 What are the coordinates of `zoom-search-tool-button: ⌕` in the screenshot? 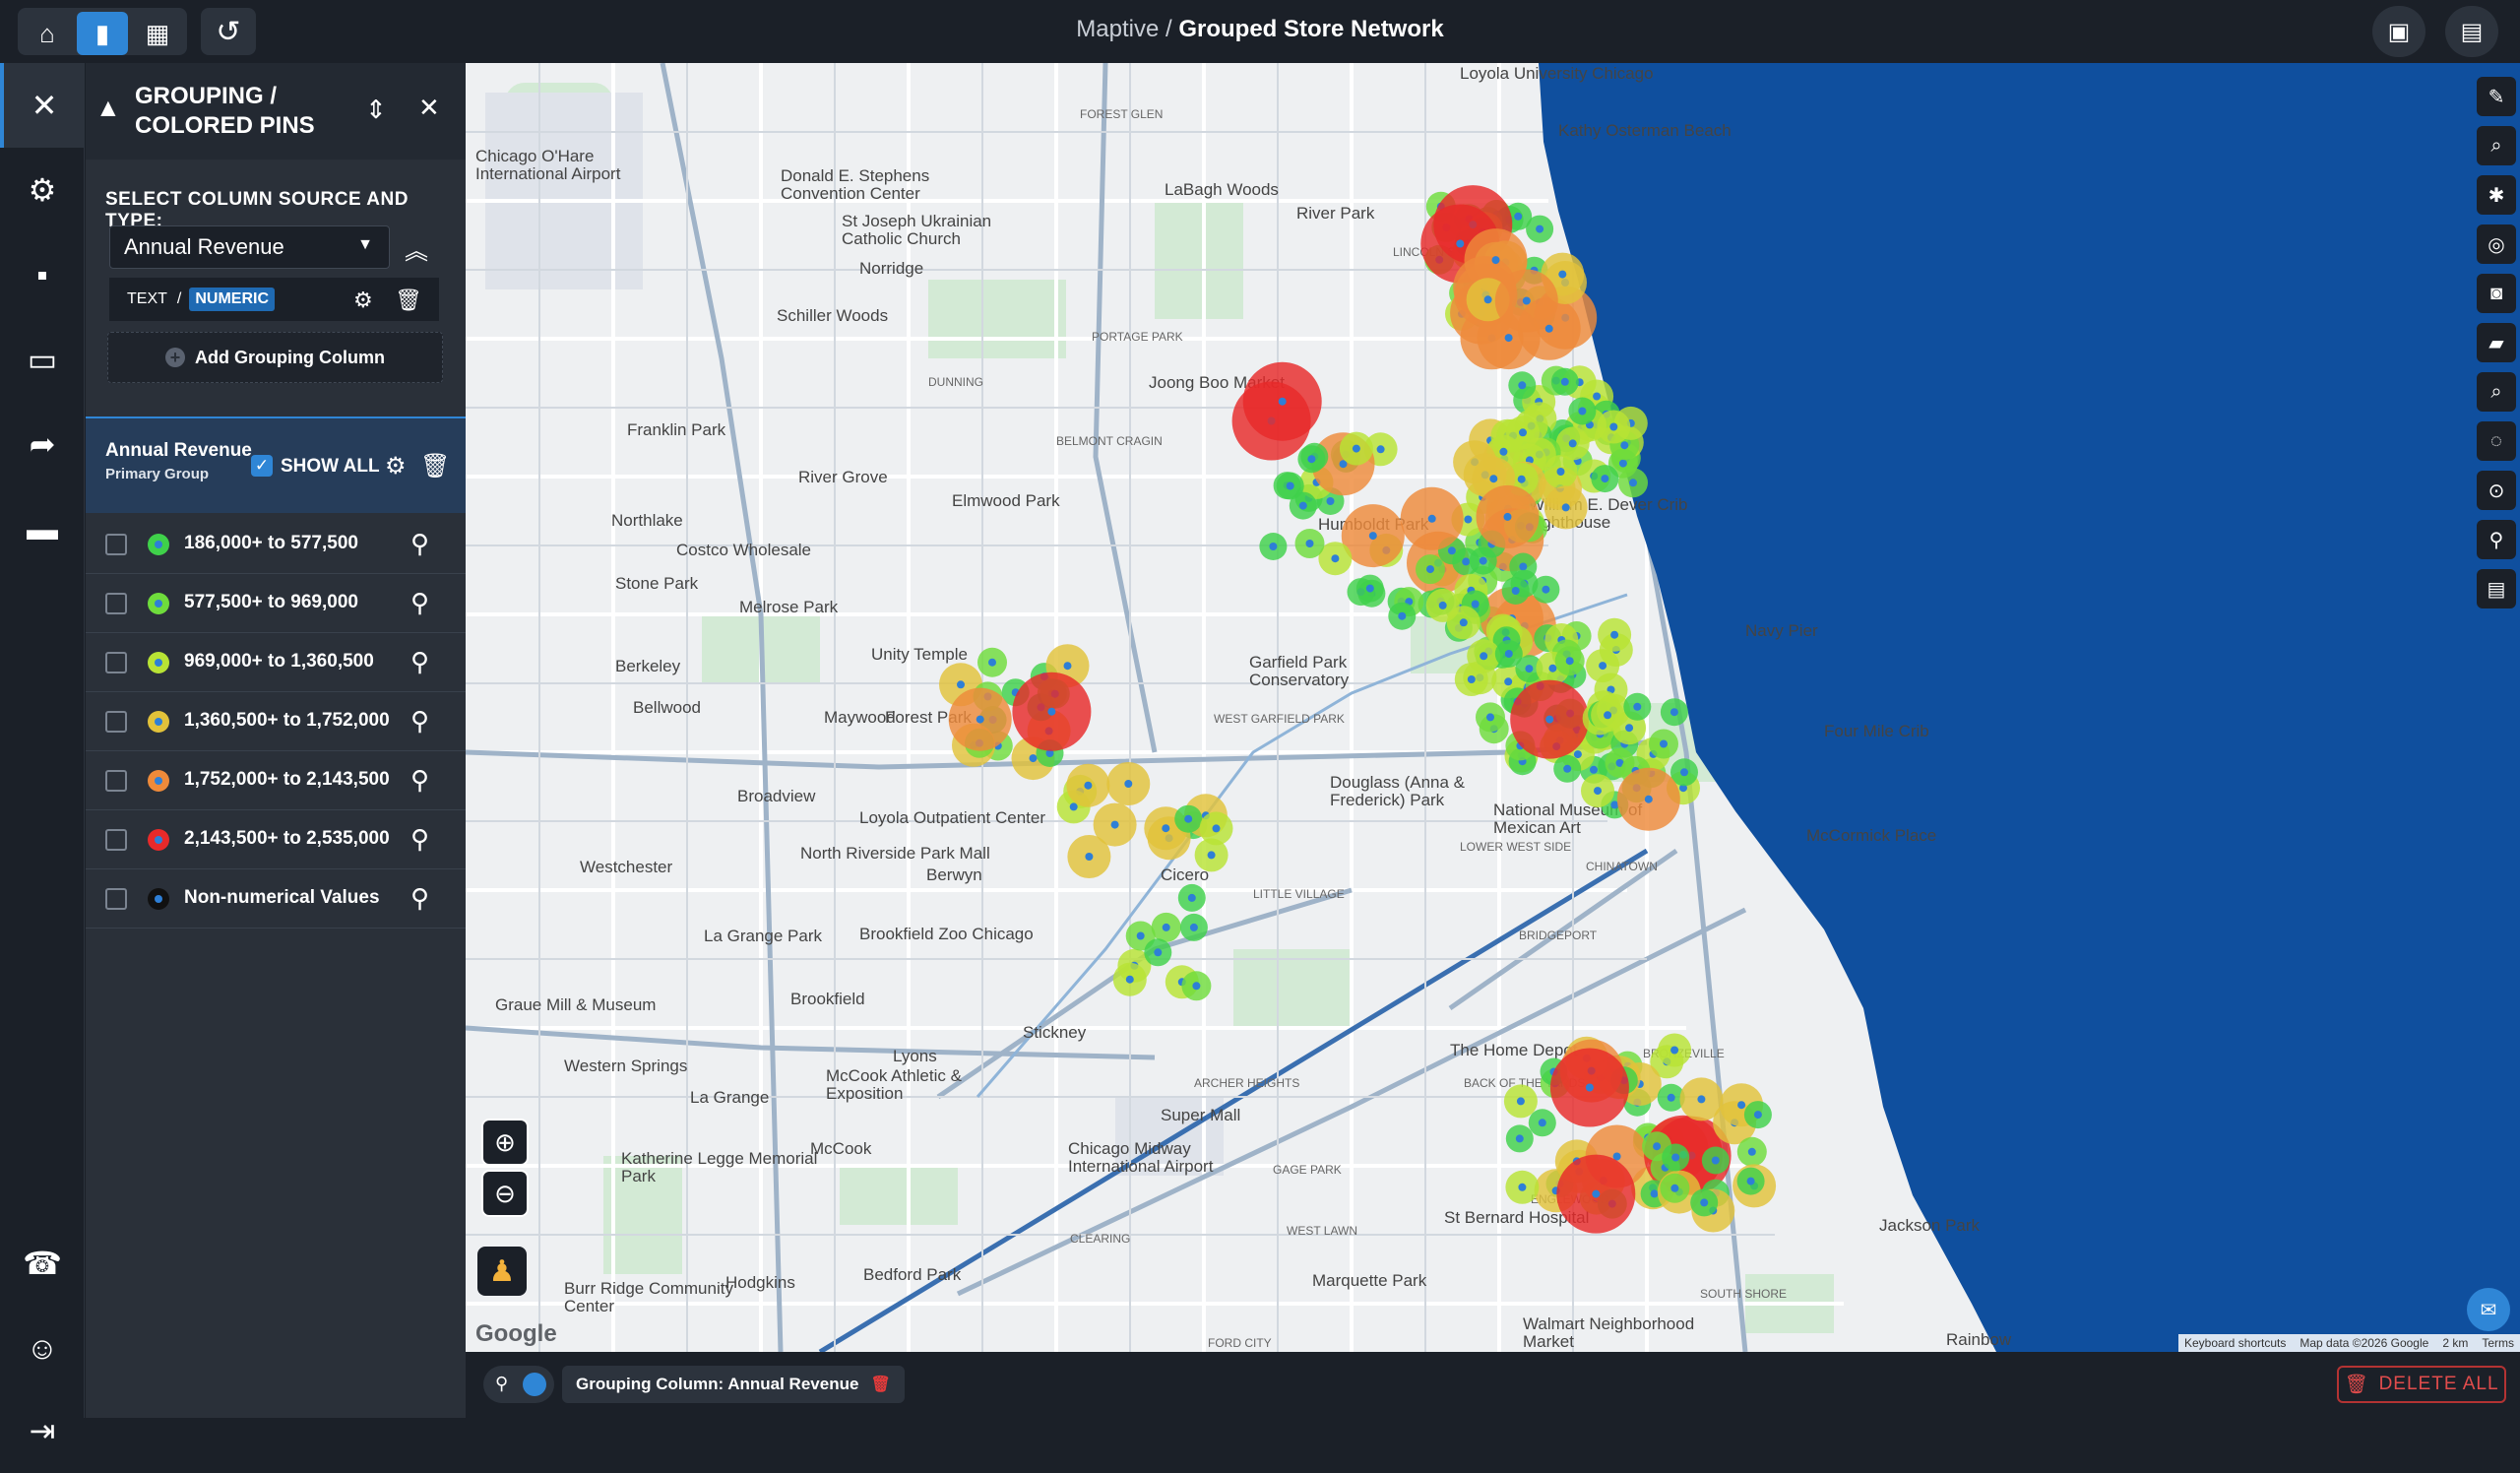 It's located at (2496, 392).